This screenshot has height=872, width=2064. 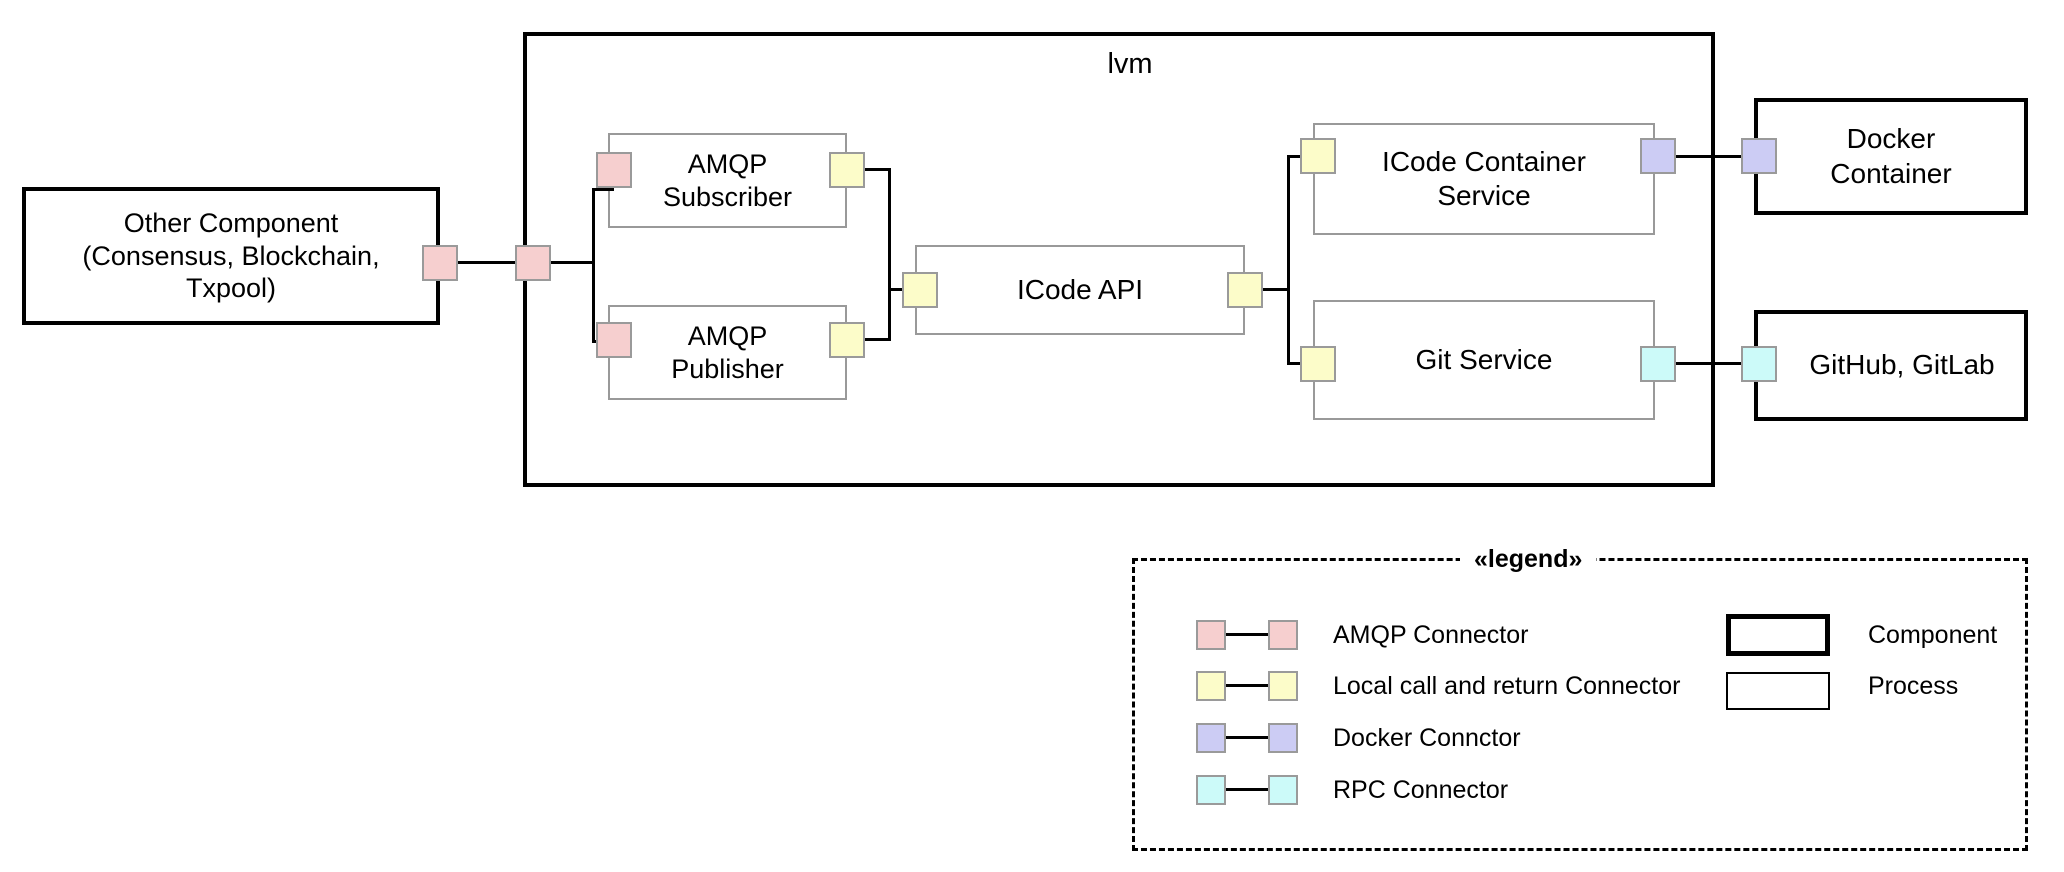 I want to click on legend-label-rpc: RPC Connector, so click(x=1421, y=790).